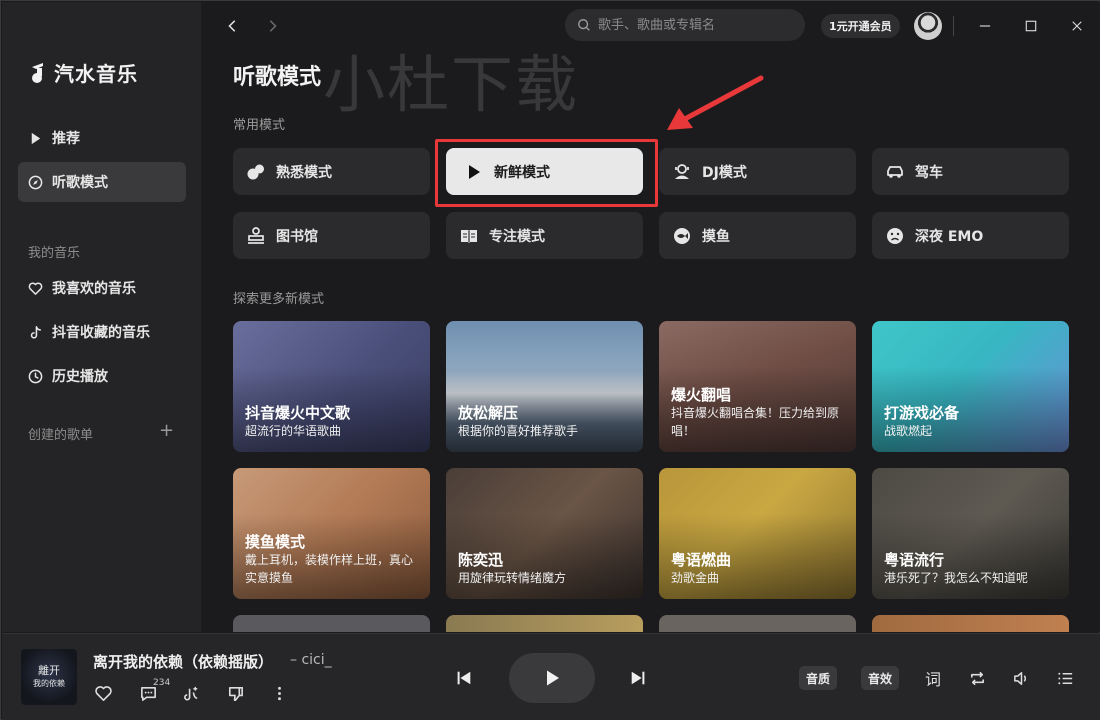 This screenshot has width=1100, height=720. Describe the element at coordinates (518, 431) in the screenshot. I see `card-description: 根据你的喜好推荐歌手` at that location.